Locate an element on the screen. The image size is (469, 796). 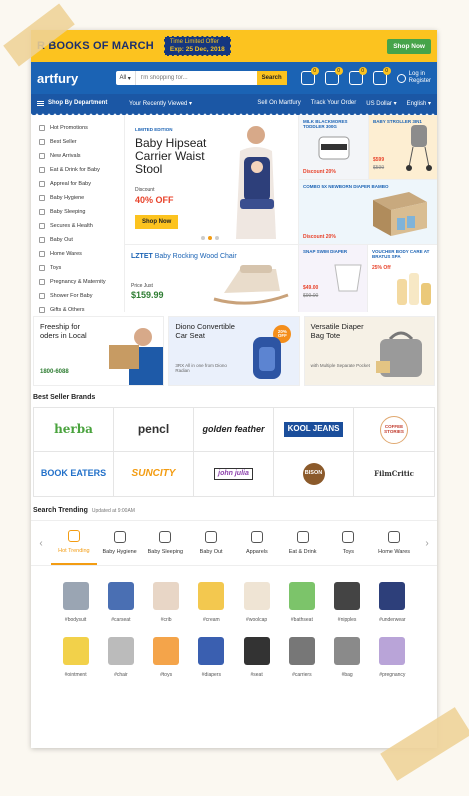
tabs-prev-arrow-icon: ‹ is located at coordinates (41, 543).